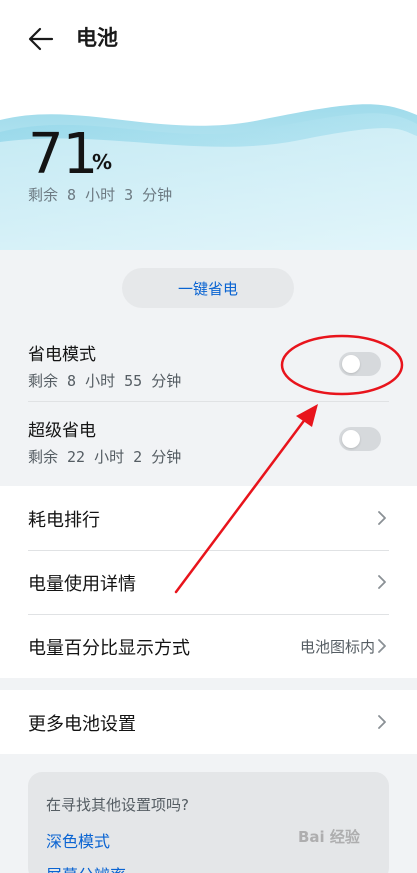 This screenshot has width=417, height=873. I want to click on suggestions-question: 在寻找其他设置项吗?, so click(117, 805).